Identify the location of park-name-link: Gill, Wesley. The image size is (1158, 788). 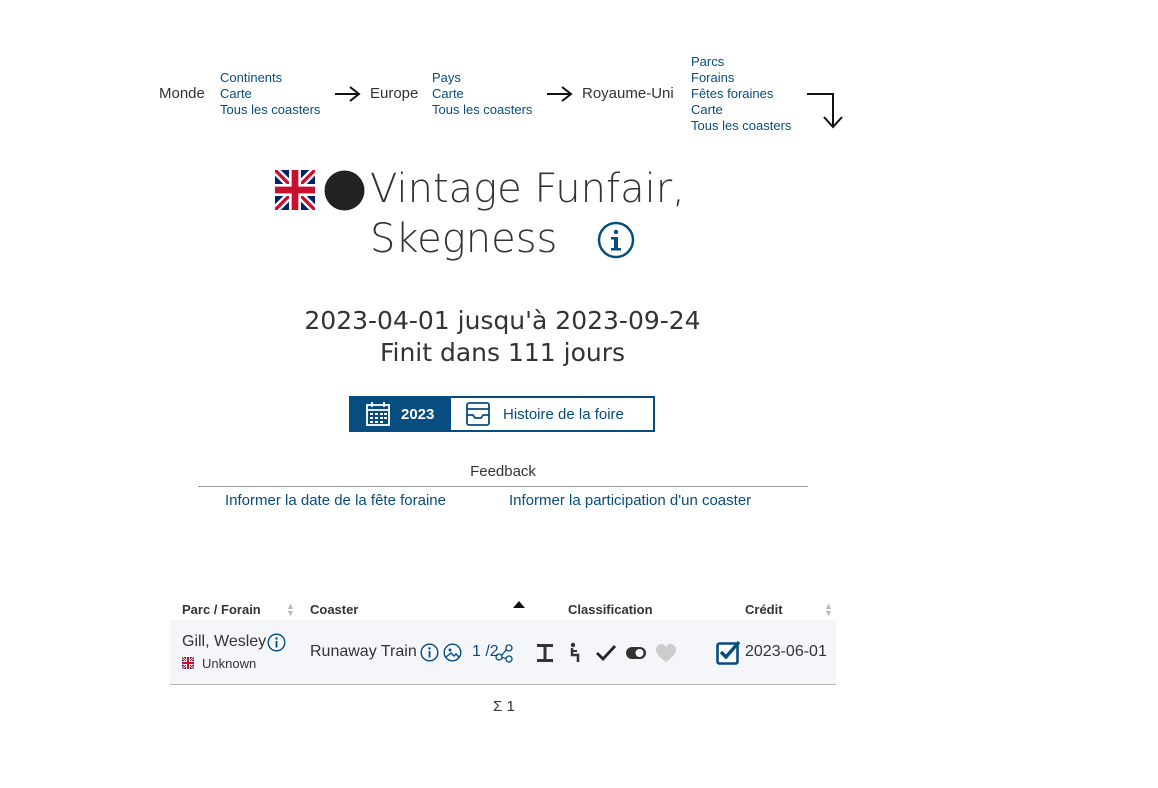
(224, 642).